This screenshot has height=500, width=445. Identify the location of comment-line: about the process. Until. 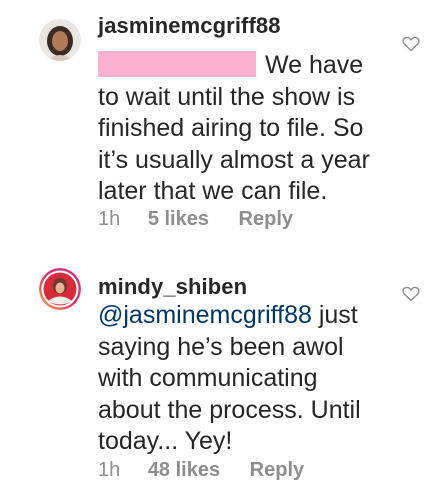
(229, 409).